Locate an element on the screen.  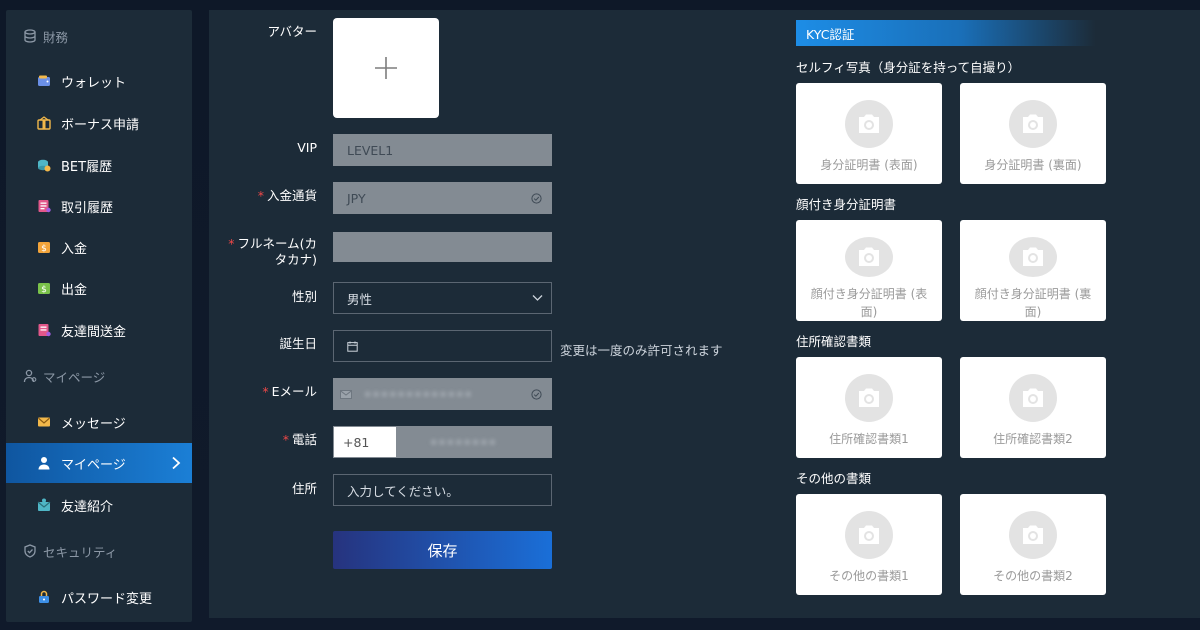
kyc-upload-card: その他の書類2 is located at coordinates (1033, 544).